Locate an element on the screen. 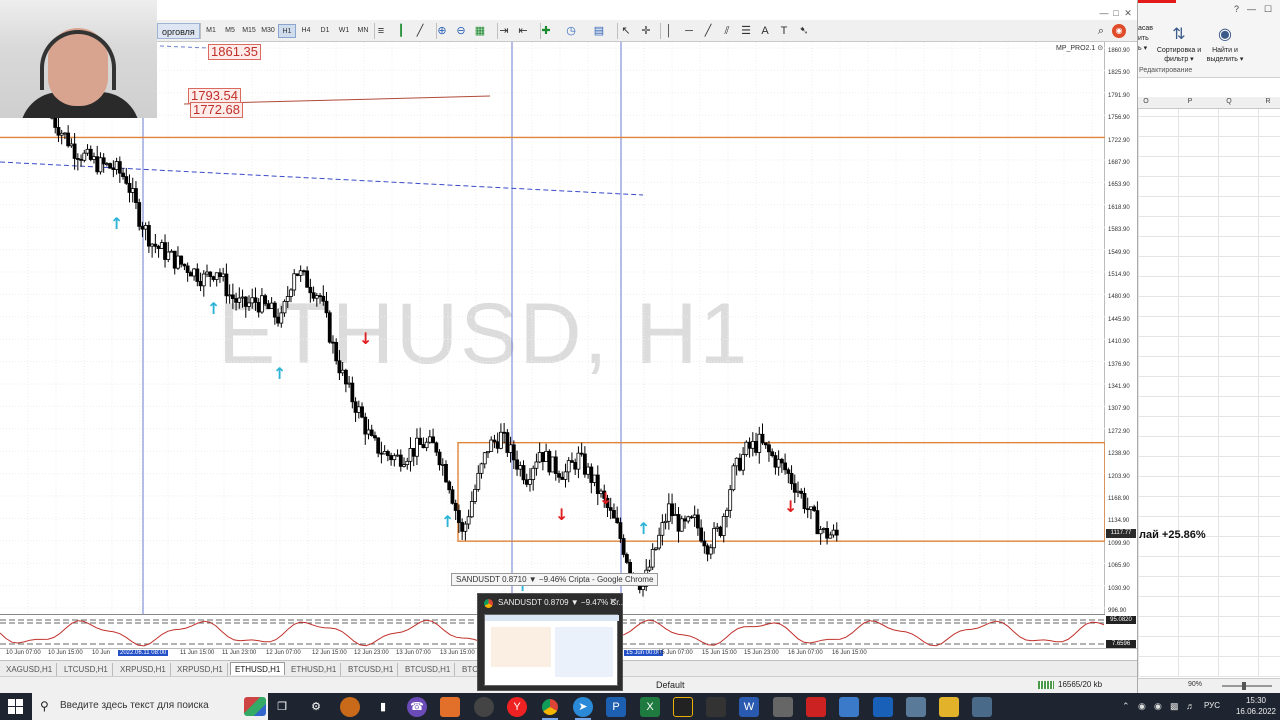 This screenshot has width=1280, height=720. timeframe-m30-button: M30 is located at coordinates (268, 31).